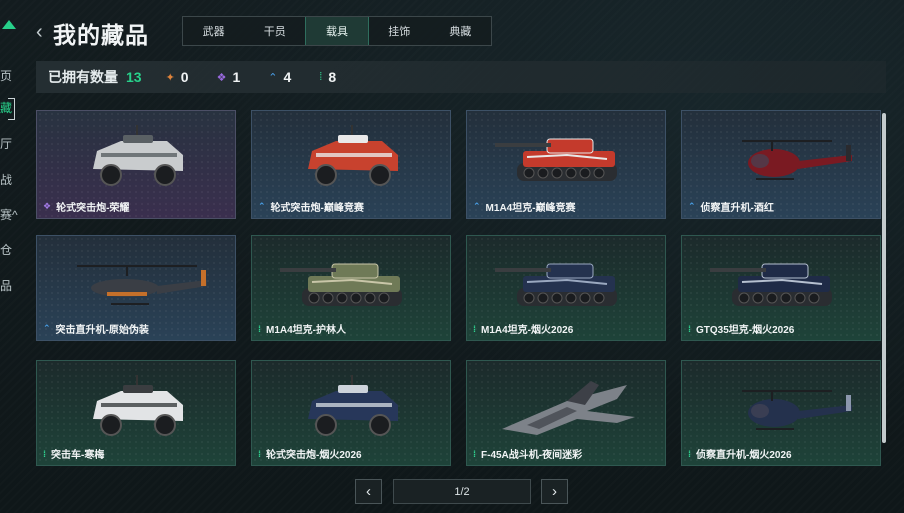 This screenshot has width=904, height=513. What do you see at coordinates (884, 278) in the screenshot?
I see `grid-scrollbar` at bounding box center [884, 278].